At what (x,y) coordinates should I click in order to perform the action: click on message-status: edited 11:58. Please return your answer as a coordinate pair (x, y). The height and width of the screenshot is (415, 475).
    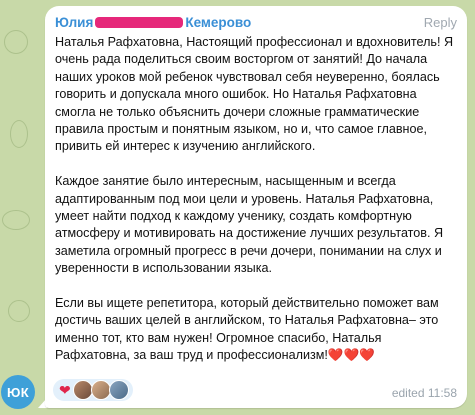
    Looking at the image, I should click on (424, 393).